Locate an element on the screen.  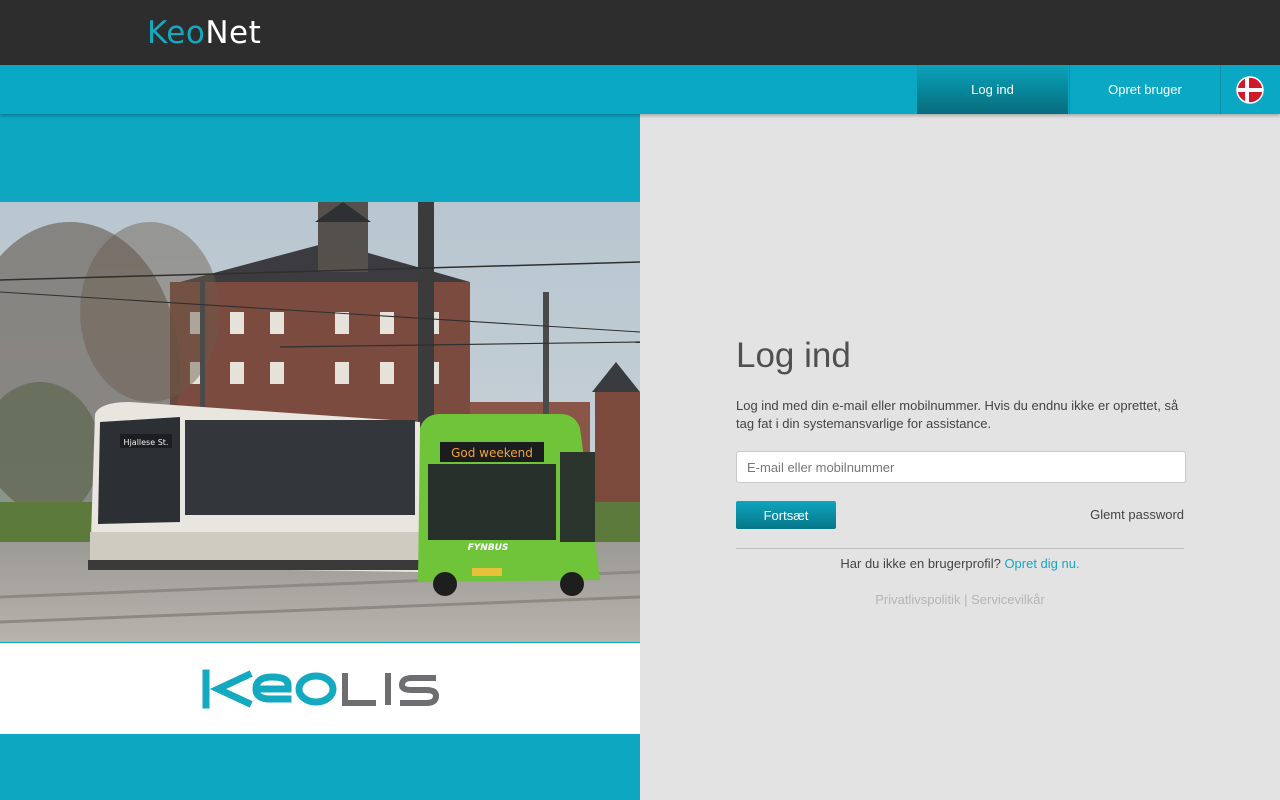
language-selector is located at coordinates (1250, 89).